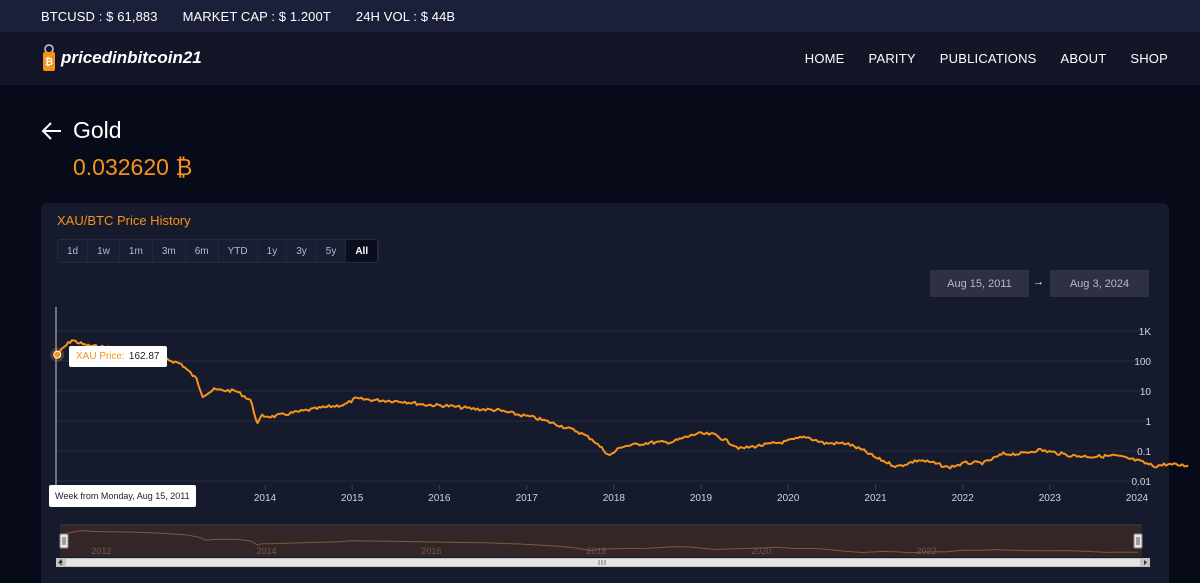 The image size is (1200, 583). I want to click on date-to-input: Aug 3, 2024, so click(1099, 283).